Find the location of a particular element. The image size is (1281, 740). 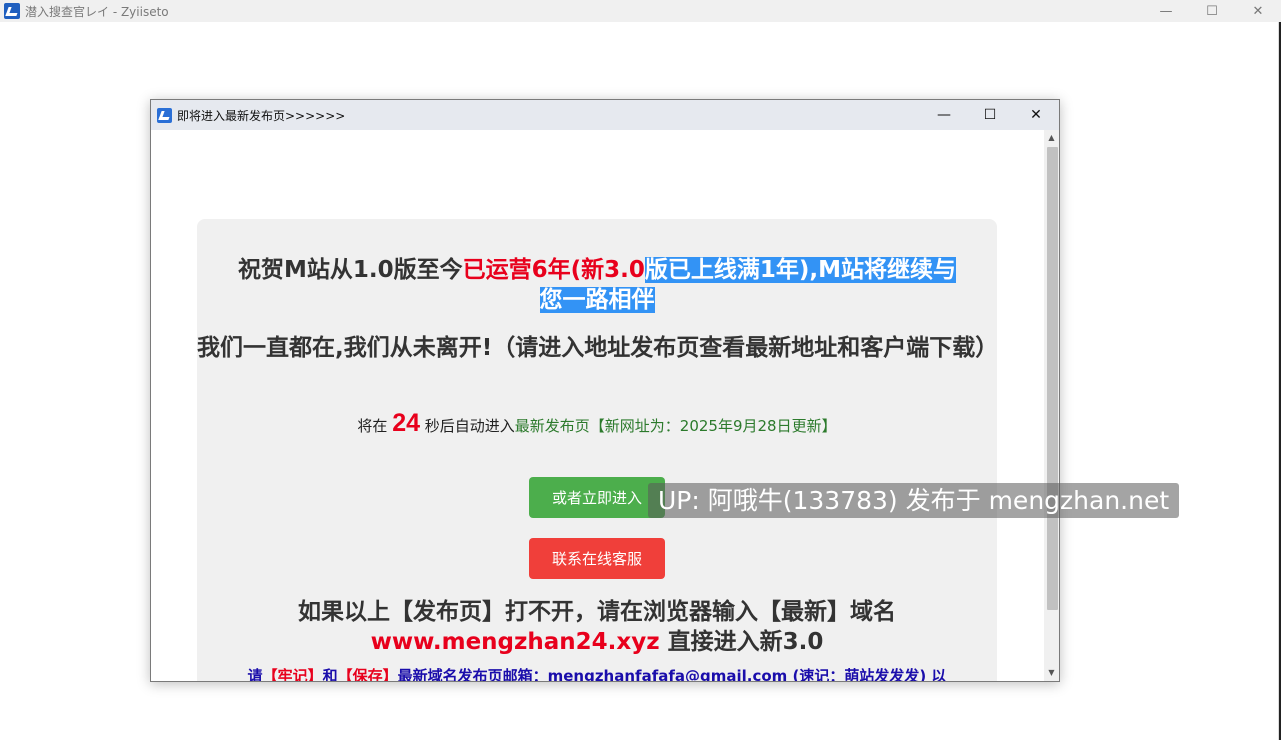

minimize-icon: — is located at coordinates (1166, 11).